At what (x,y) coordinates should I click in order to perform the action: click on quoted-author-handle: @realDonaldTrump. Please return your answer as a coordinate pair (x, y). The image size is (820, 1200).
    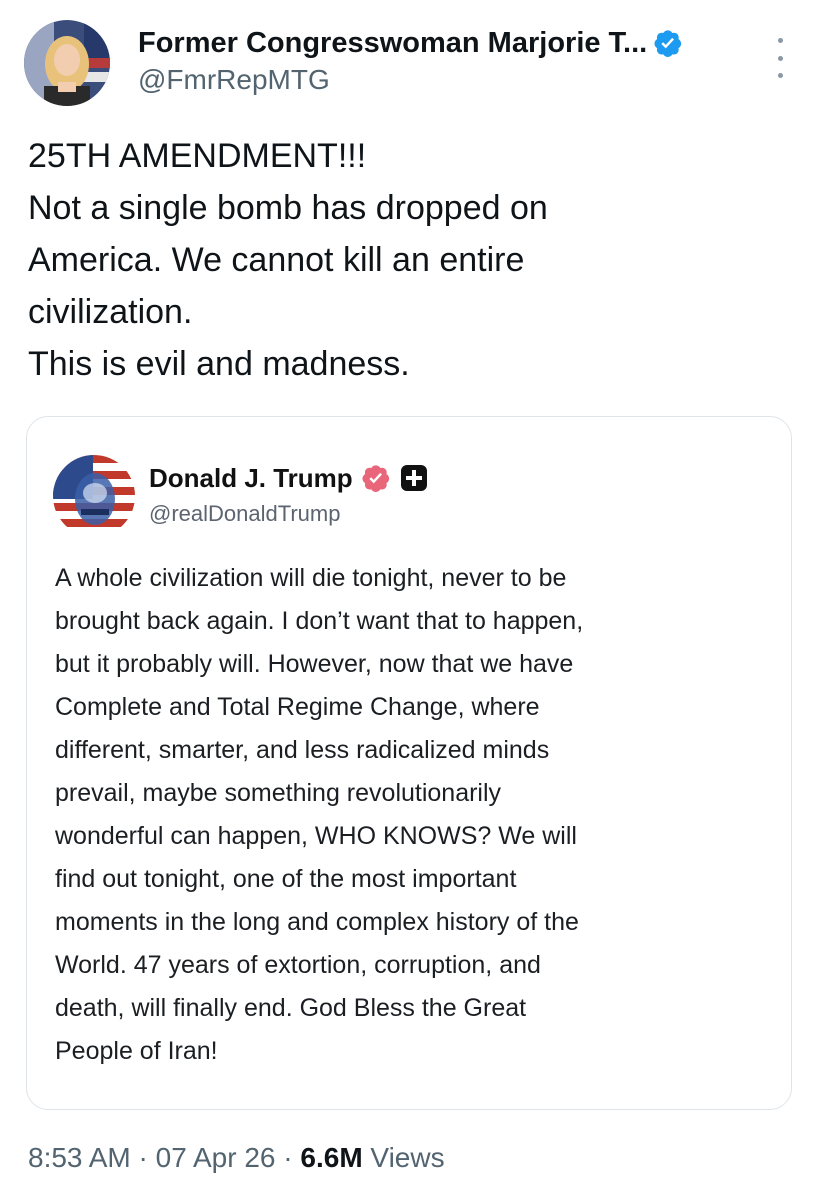
    Looking at the image, I should click on (288, 514).